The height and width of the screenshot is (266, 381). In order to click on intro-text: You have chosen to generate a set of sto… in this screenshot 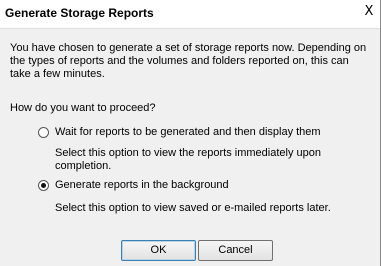, I will do `click(188, 61)`.